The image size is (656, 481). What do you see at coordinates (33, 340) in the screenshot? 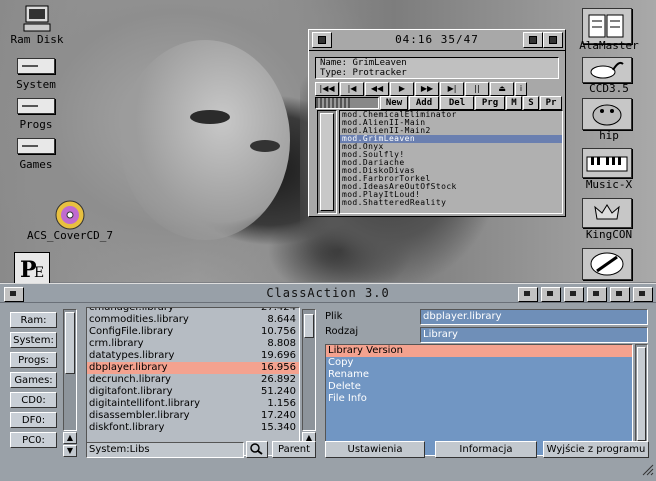
I see `device-button-system: System:` at bounding box center [33, 340].